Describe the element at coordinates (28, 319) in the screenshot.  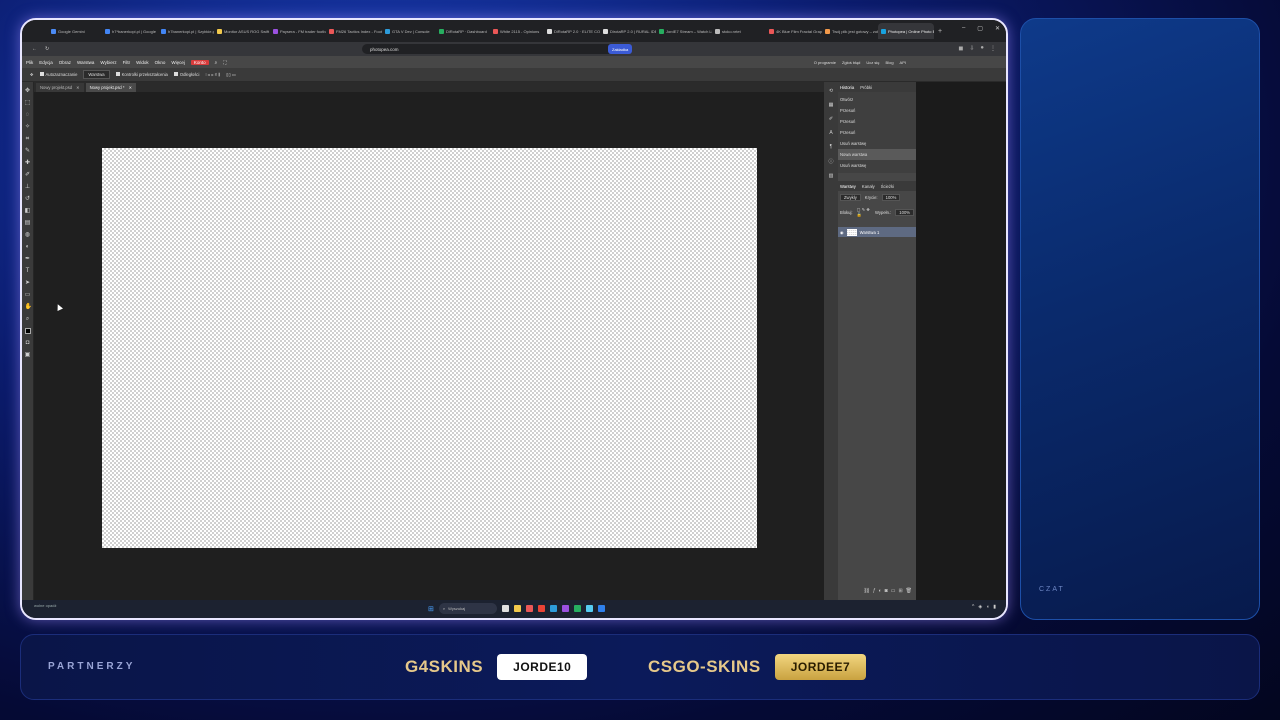
I see `zoom-tool-icon: ⌕` at that location.